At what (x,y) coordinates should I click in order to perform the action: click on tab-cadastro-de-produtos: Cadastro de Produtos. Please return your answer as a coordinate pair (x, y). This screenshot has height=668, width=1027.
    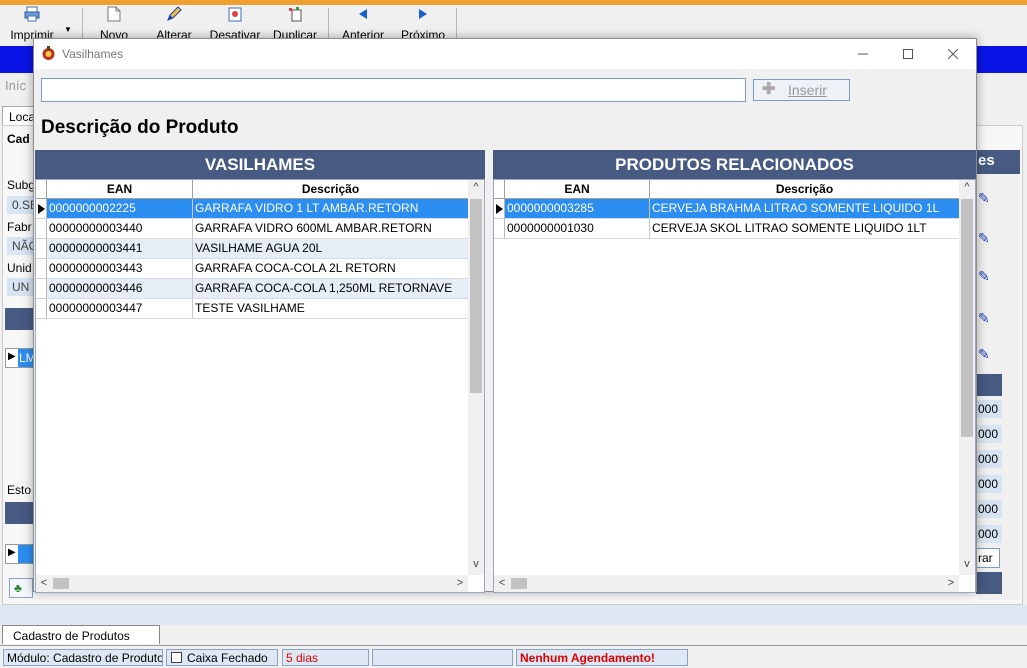
    Looking at the image, I should click on (81, 634).